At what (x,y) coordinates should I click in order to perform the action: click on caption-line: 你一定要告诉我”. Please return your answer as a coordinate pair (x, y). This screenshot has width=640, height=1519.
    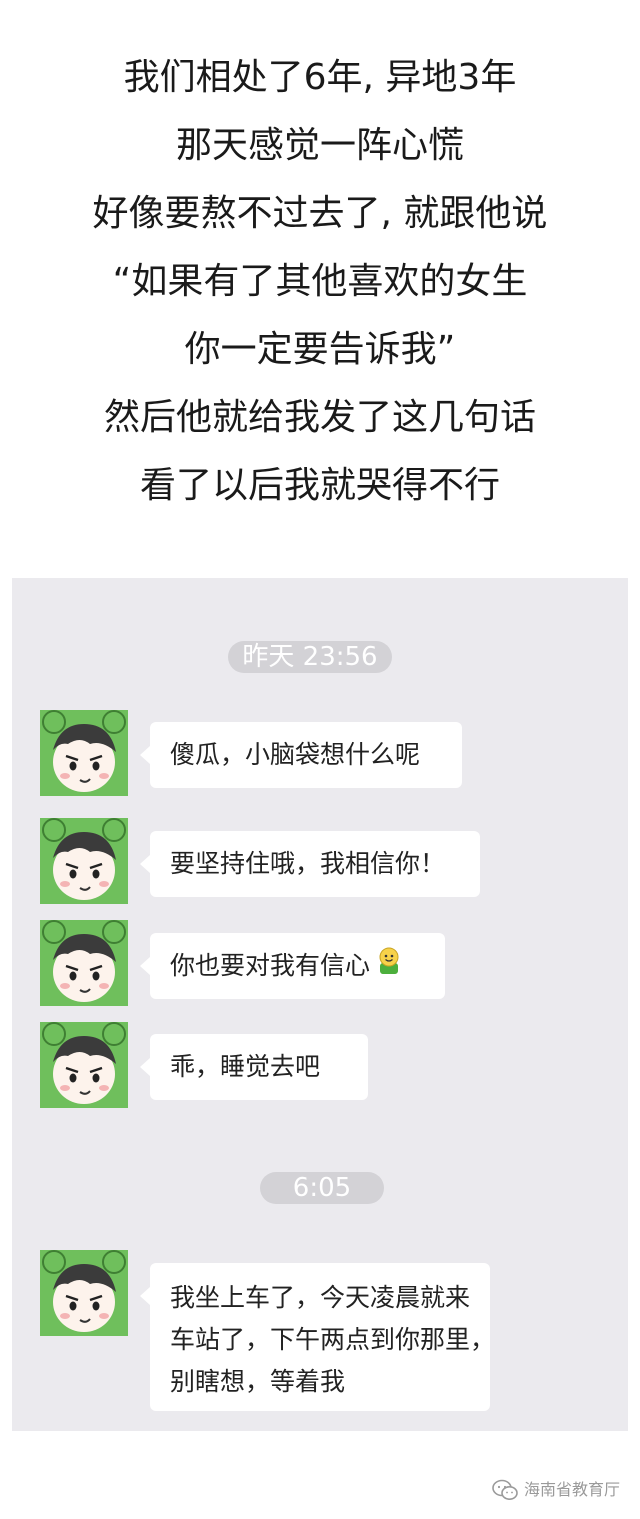
    Looking at the image, I should click on (320, 349).